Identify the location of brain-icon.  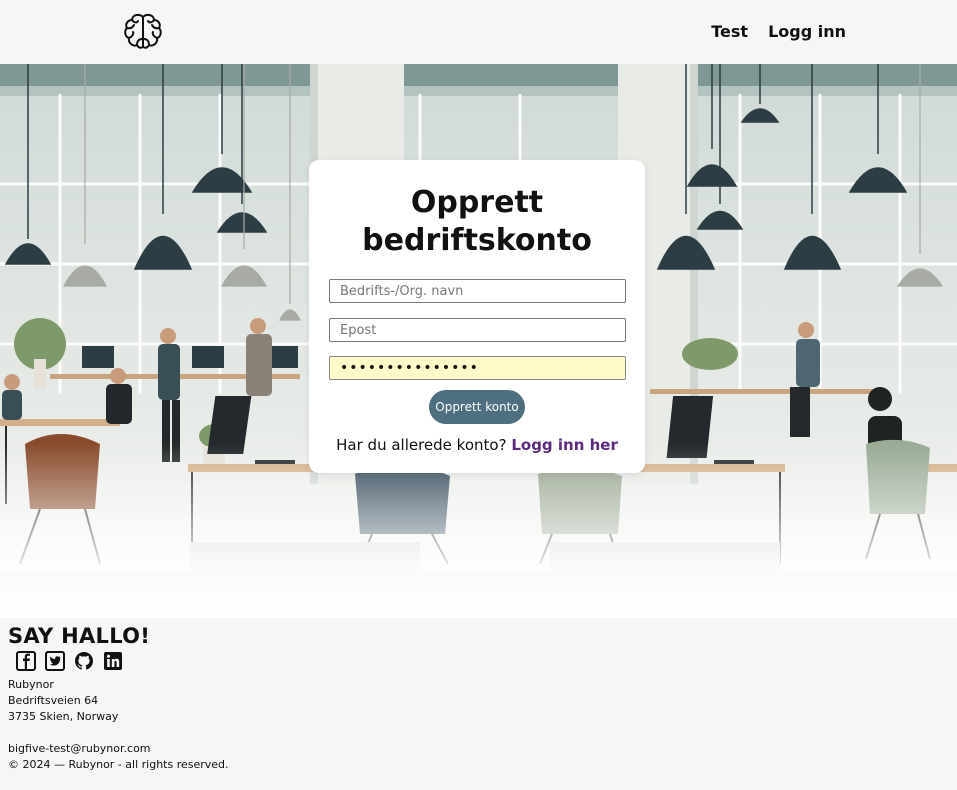
(143, 32).